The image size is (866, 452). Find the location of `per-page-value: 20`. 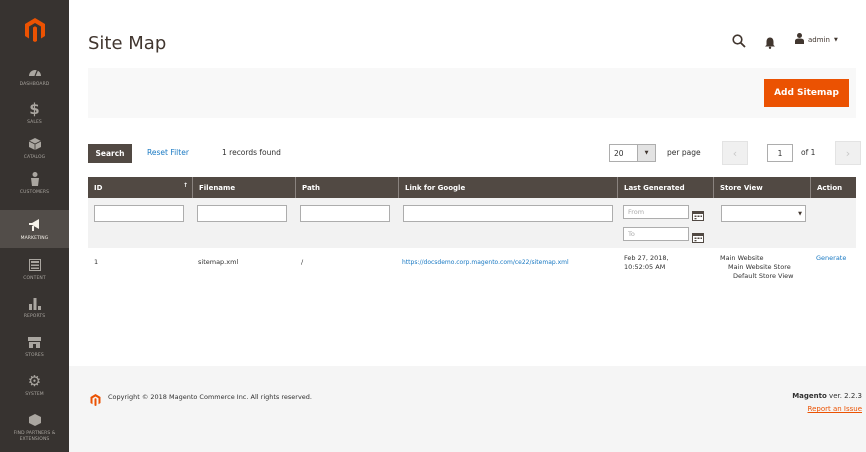

per-page-value: 20 is located at coordinates (619, 153).